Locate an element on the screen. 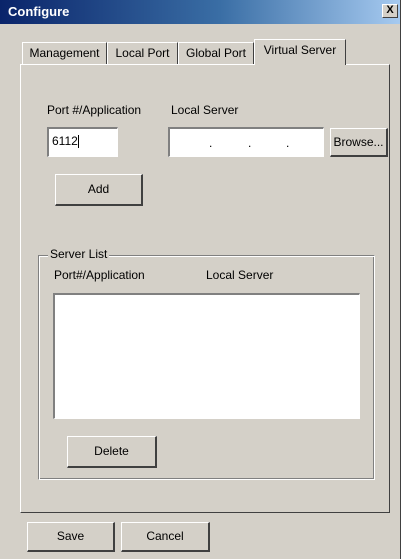 This screenshot has width=404, height=559. local-server-label: Local Server is located at coordinates (205, 110).